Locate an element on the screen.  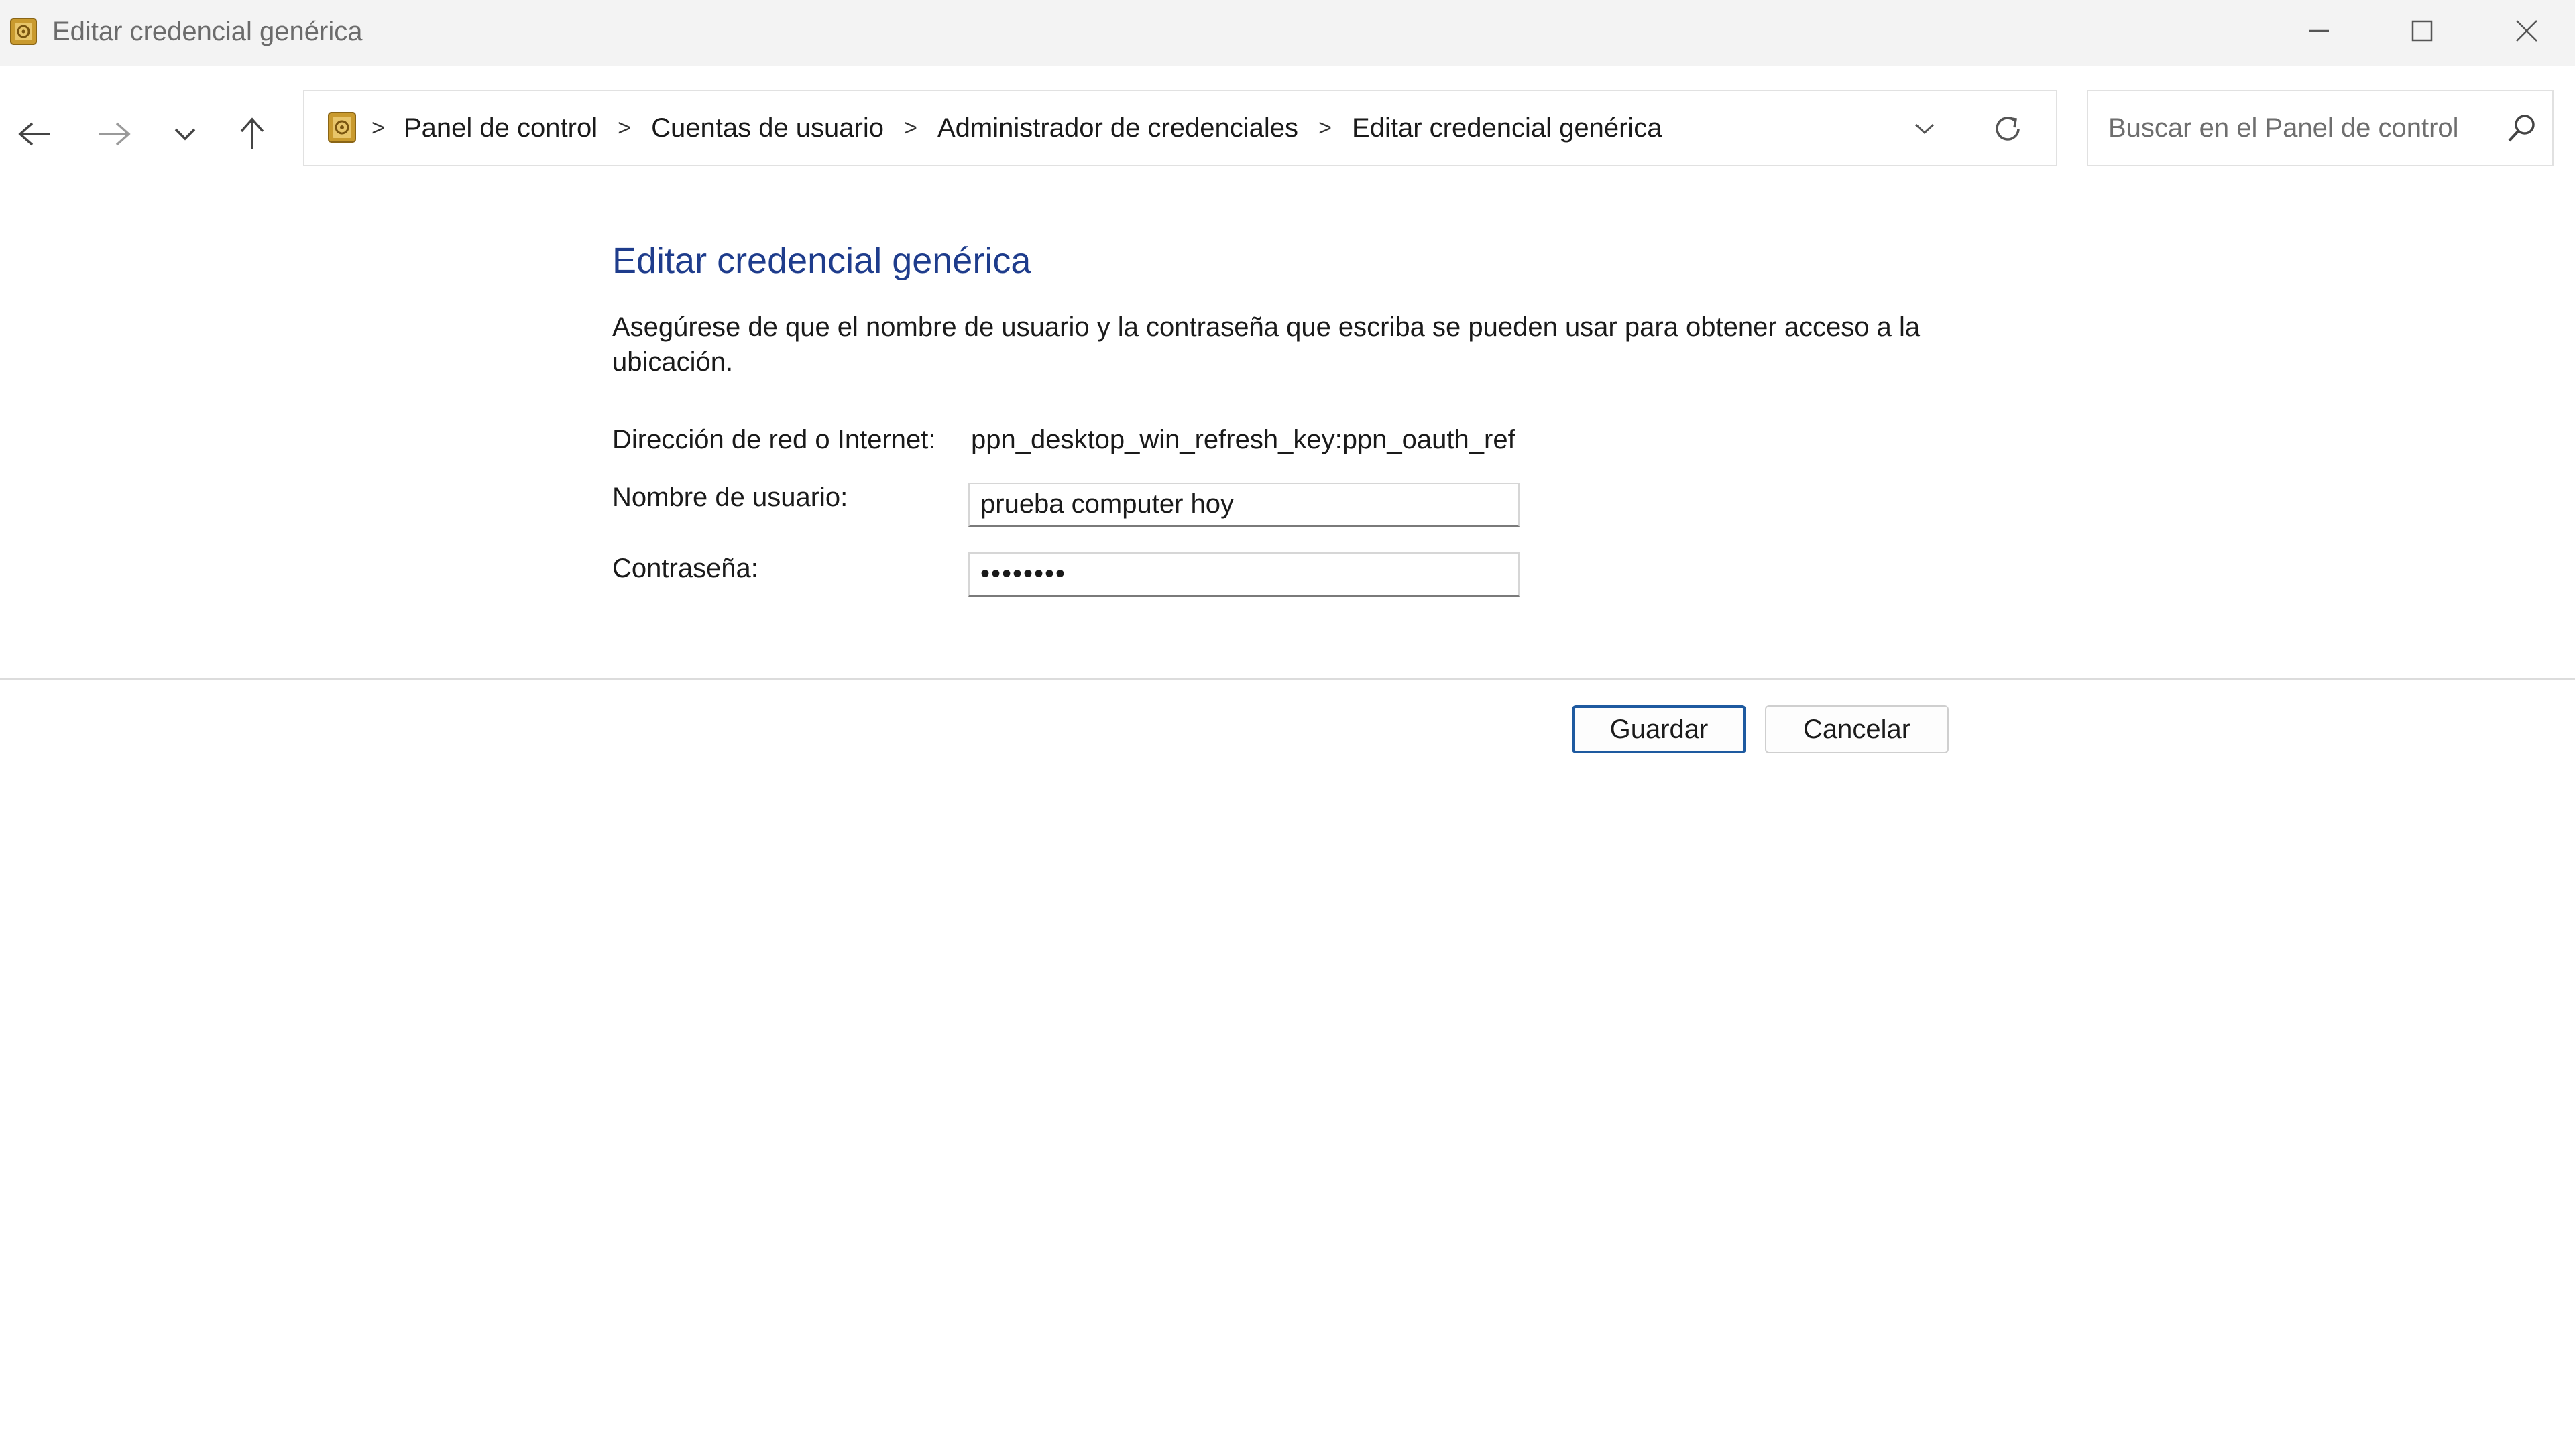
breadcrumb-item-administrador-de-credenciales: Administrador de credenciales is located at coordinates (1117, 128).